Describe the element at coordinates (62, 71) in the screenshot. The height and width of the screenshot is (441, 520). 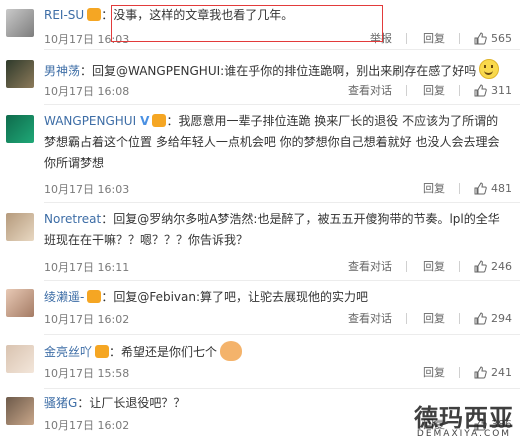
I see `username: 男神荡` at that location.